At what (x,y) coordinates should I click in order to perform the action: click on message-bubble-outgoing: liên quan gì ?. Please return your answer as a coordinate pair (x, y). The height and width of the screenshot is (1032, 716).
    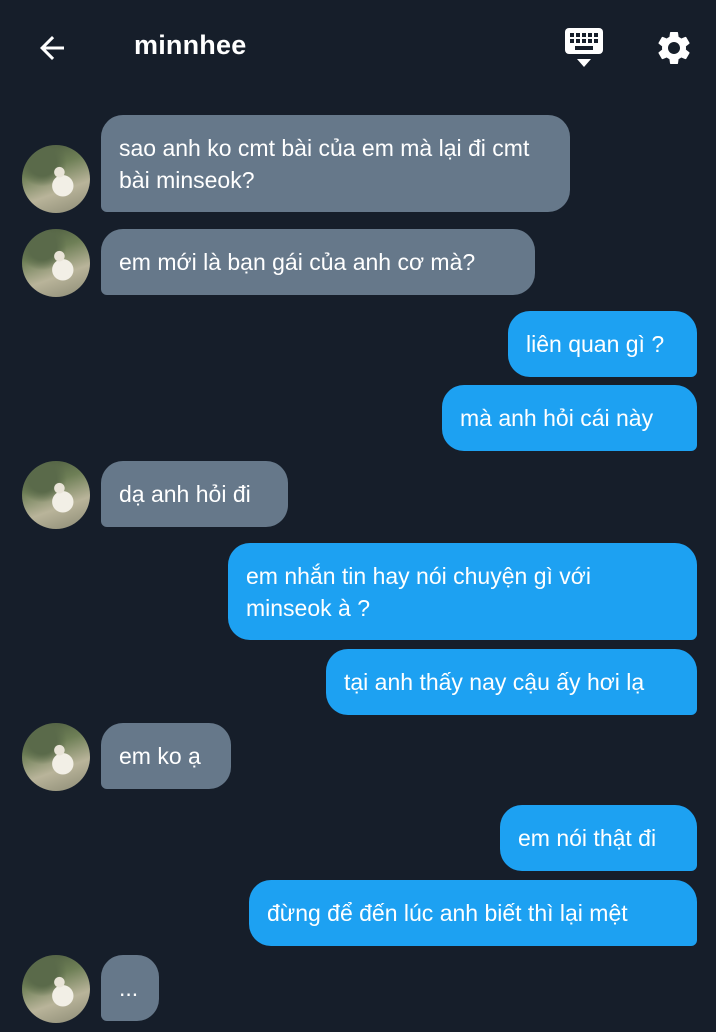
    Looking at the image, I should click on (602, 344).